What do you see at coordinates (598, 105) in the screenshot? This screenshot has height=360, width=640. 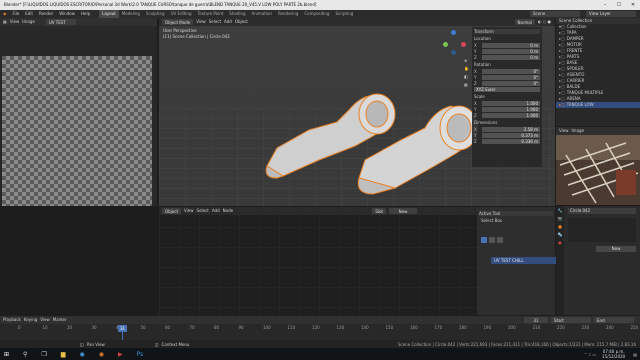 I see `outliner-item-selected: ▸▢ TANQUE LOW` at bounding box center [598, 105].